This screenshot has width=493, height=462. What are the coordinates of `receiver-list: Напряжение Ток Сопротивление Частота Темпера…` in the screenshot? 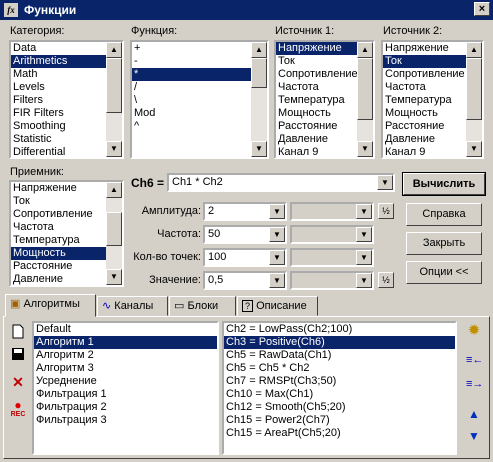 It's located at (66, 233).